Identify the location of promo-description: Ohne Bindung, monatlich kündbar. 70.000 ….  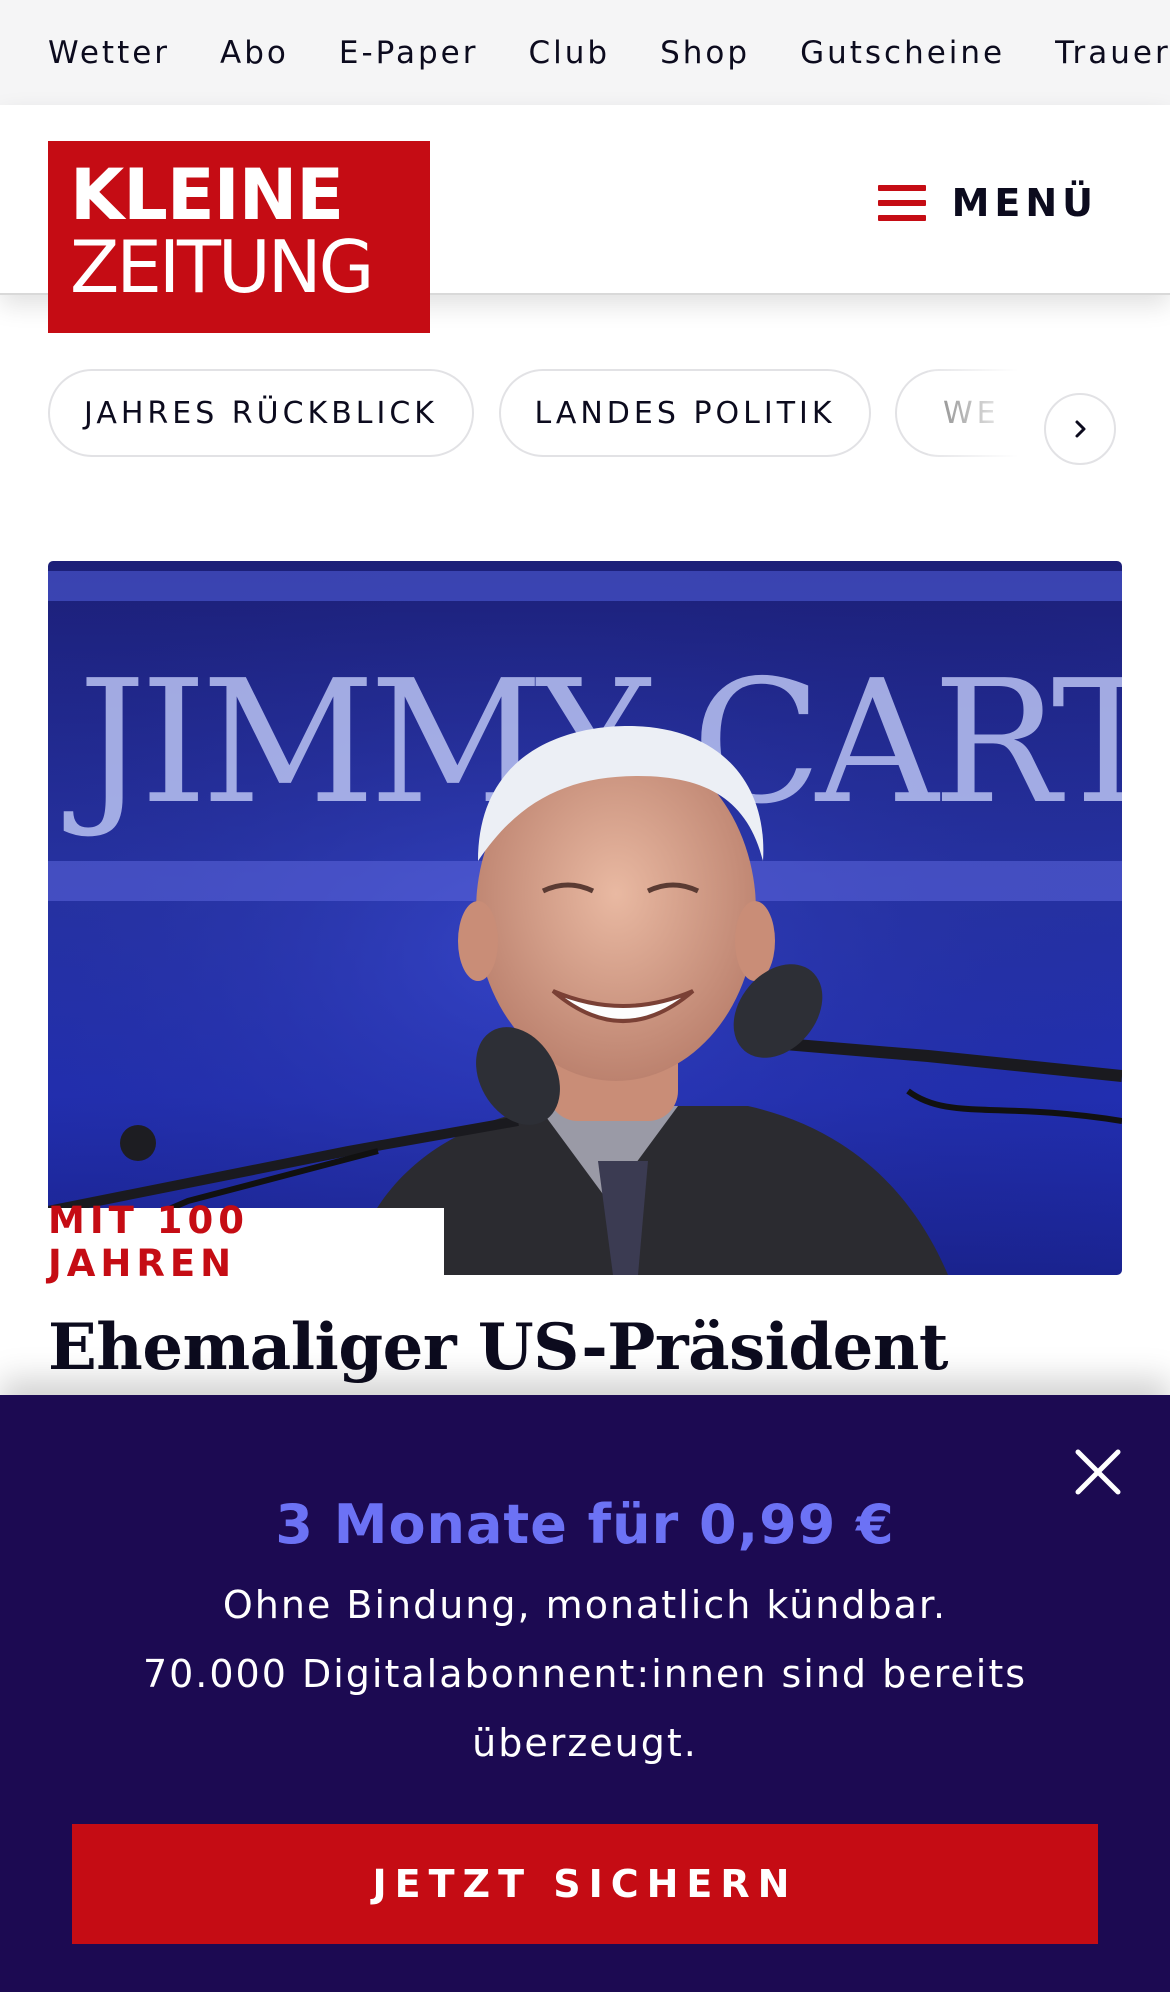
(585, 1674).